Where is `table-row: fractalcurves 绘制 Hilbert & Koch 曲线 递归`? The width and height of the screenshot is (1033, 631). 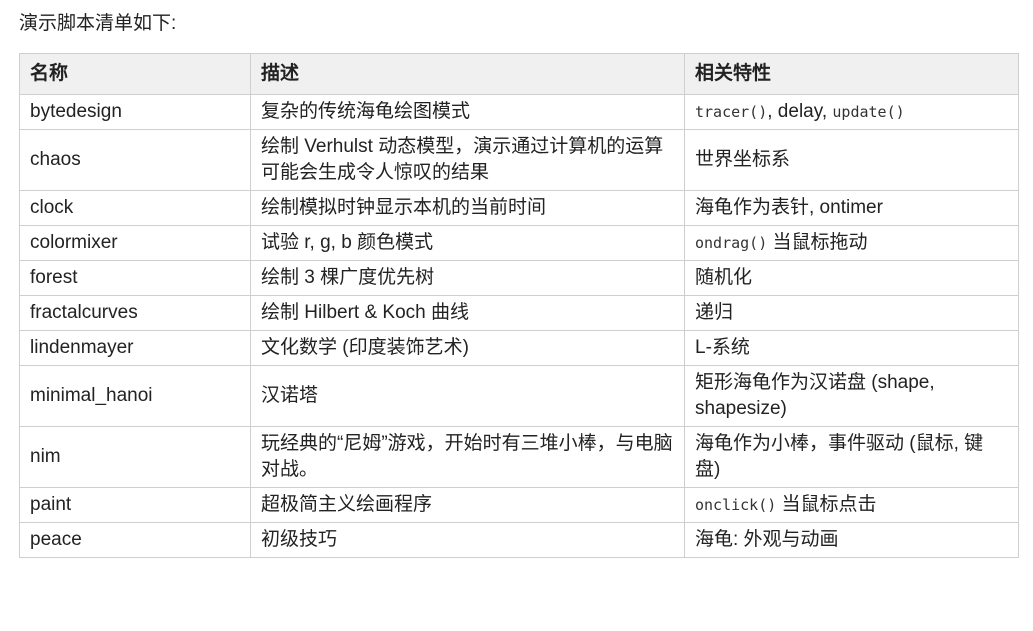
table-row: fractalcurves 绘制 Hilbert & Koch 曲线 递归 is located at coordinates (519, 313).